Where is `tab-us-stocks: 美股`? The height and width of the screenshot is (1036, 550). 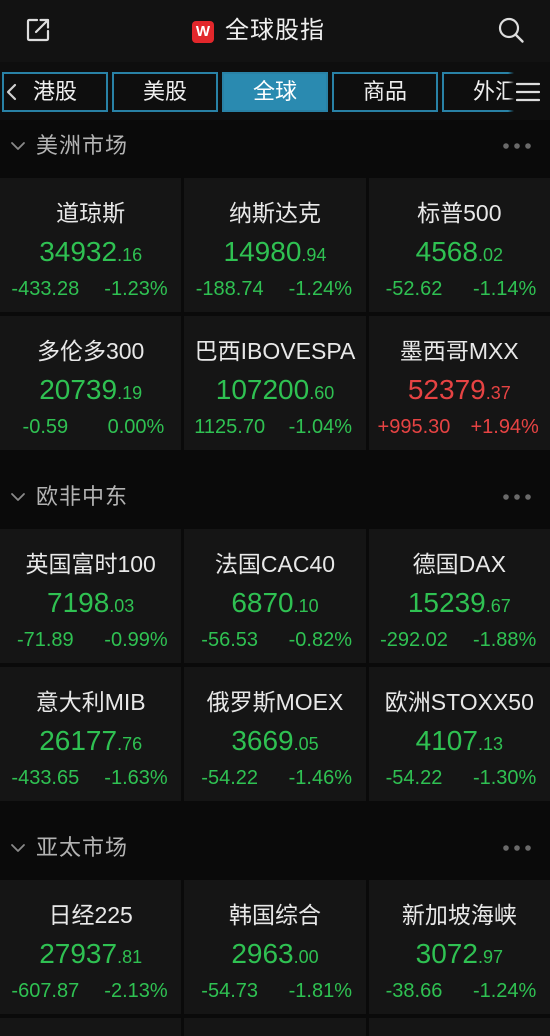 tab-us-stocks: 美股 is located at coordinates (165, 92).